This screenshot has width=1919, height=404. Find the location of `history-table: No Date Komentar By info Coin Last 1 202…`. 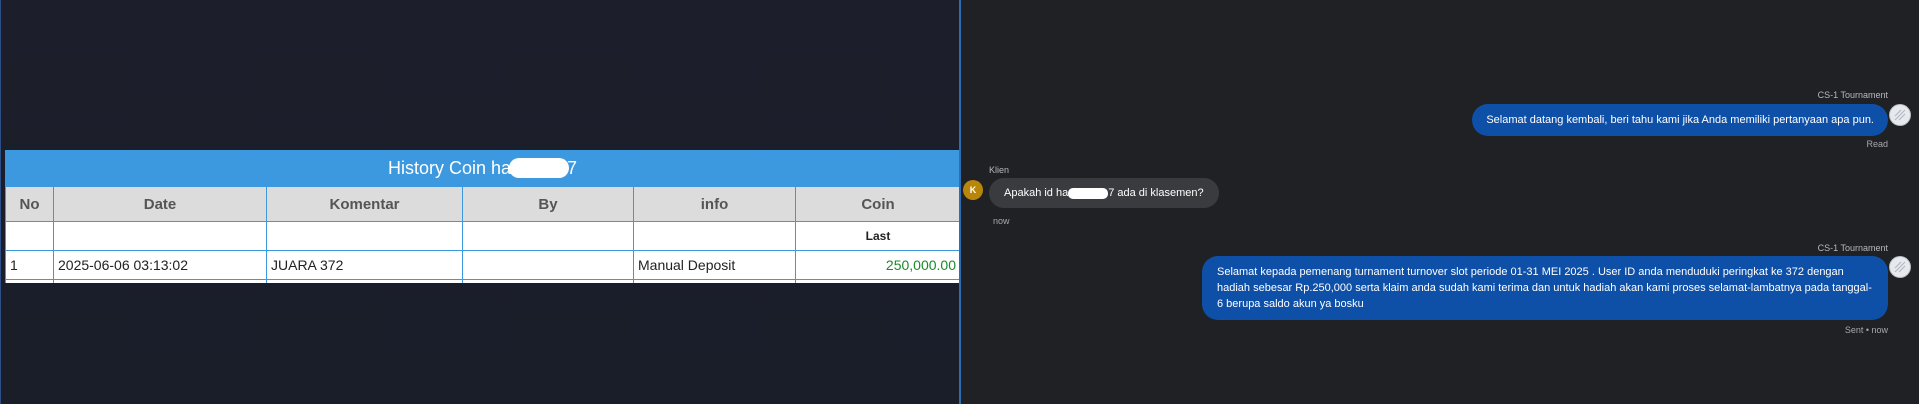

history-table: No Date Komentar By info Coin Last 1 202… is located at coordinates (482, 234).